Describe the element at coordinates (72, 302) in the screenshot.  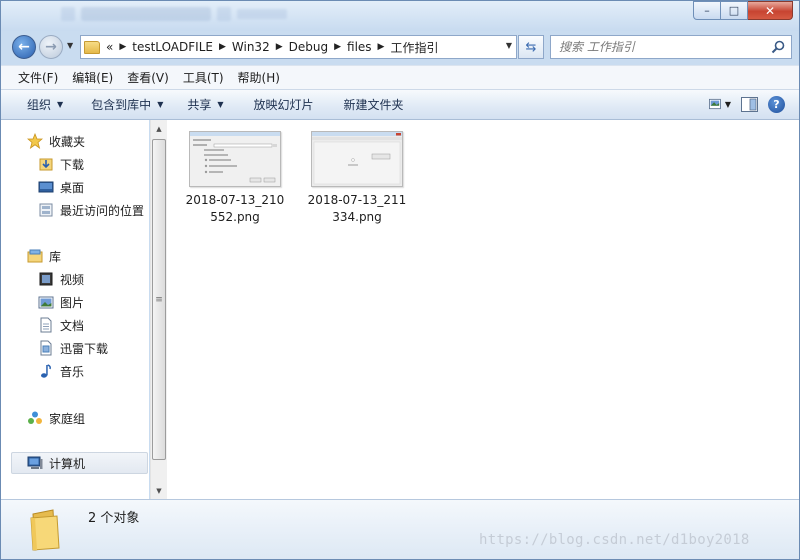
I see `nav-pictures-label: 图片` at that location.